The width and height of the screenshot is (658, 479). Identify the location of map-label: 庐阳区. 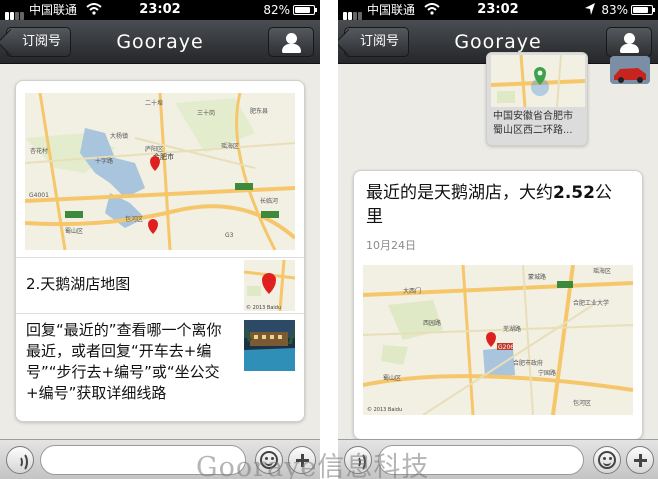
(154, 149).